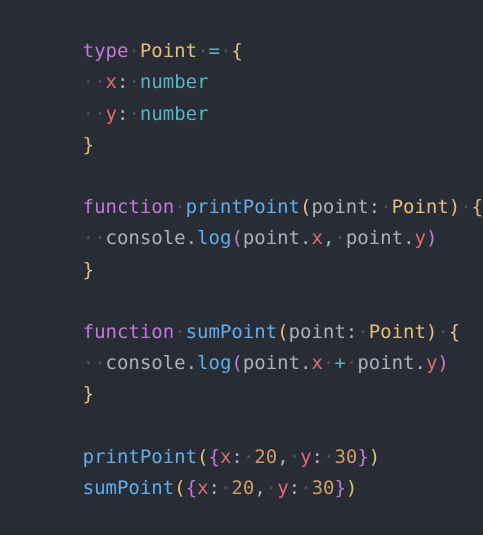 The height and width of the screenshot is (535, 483). What do you see at coordinates (105, 51) in the screenshot?
I see `keyword-type: type` at bounding box center [105, 51].